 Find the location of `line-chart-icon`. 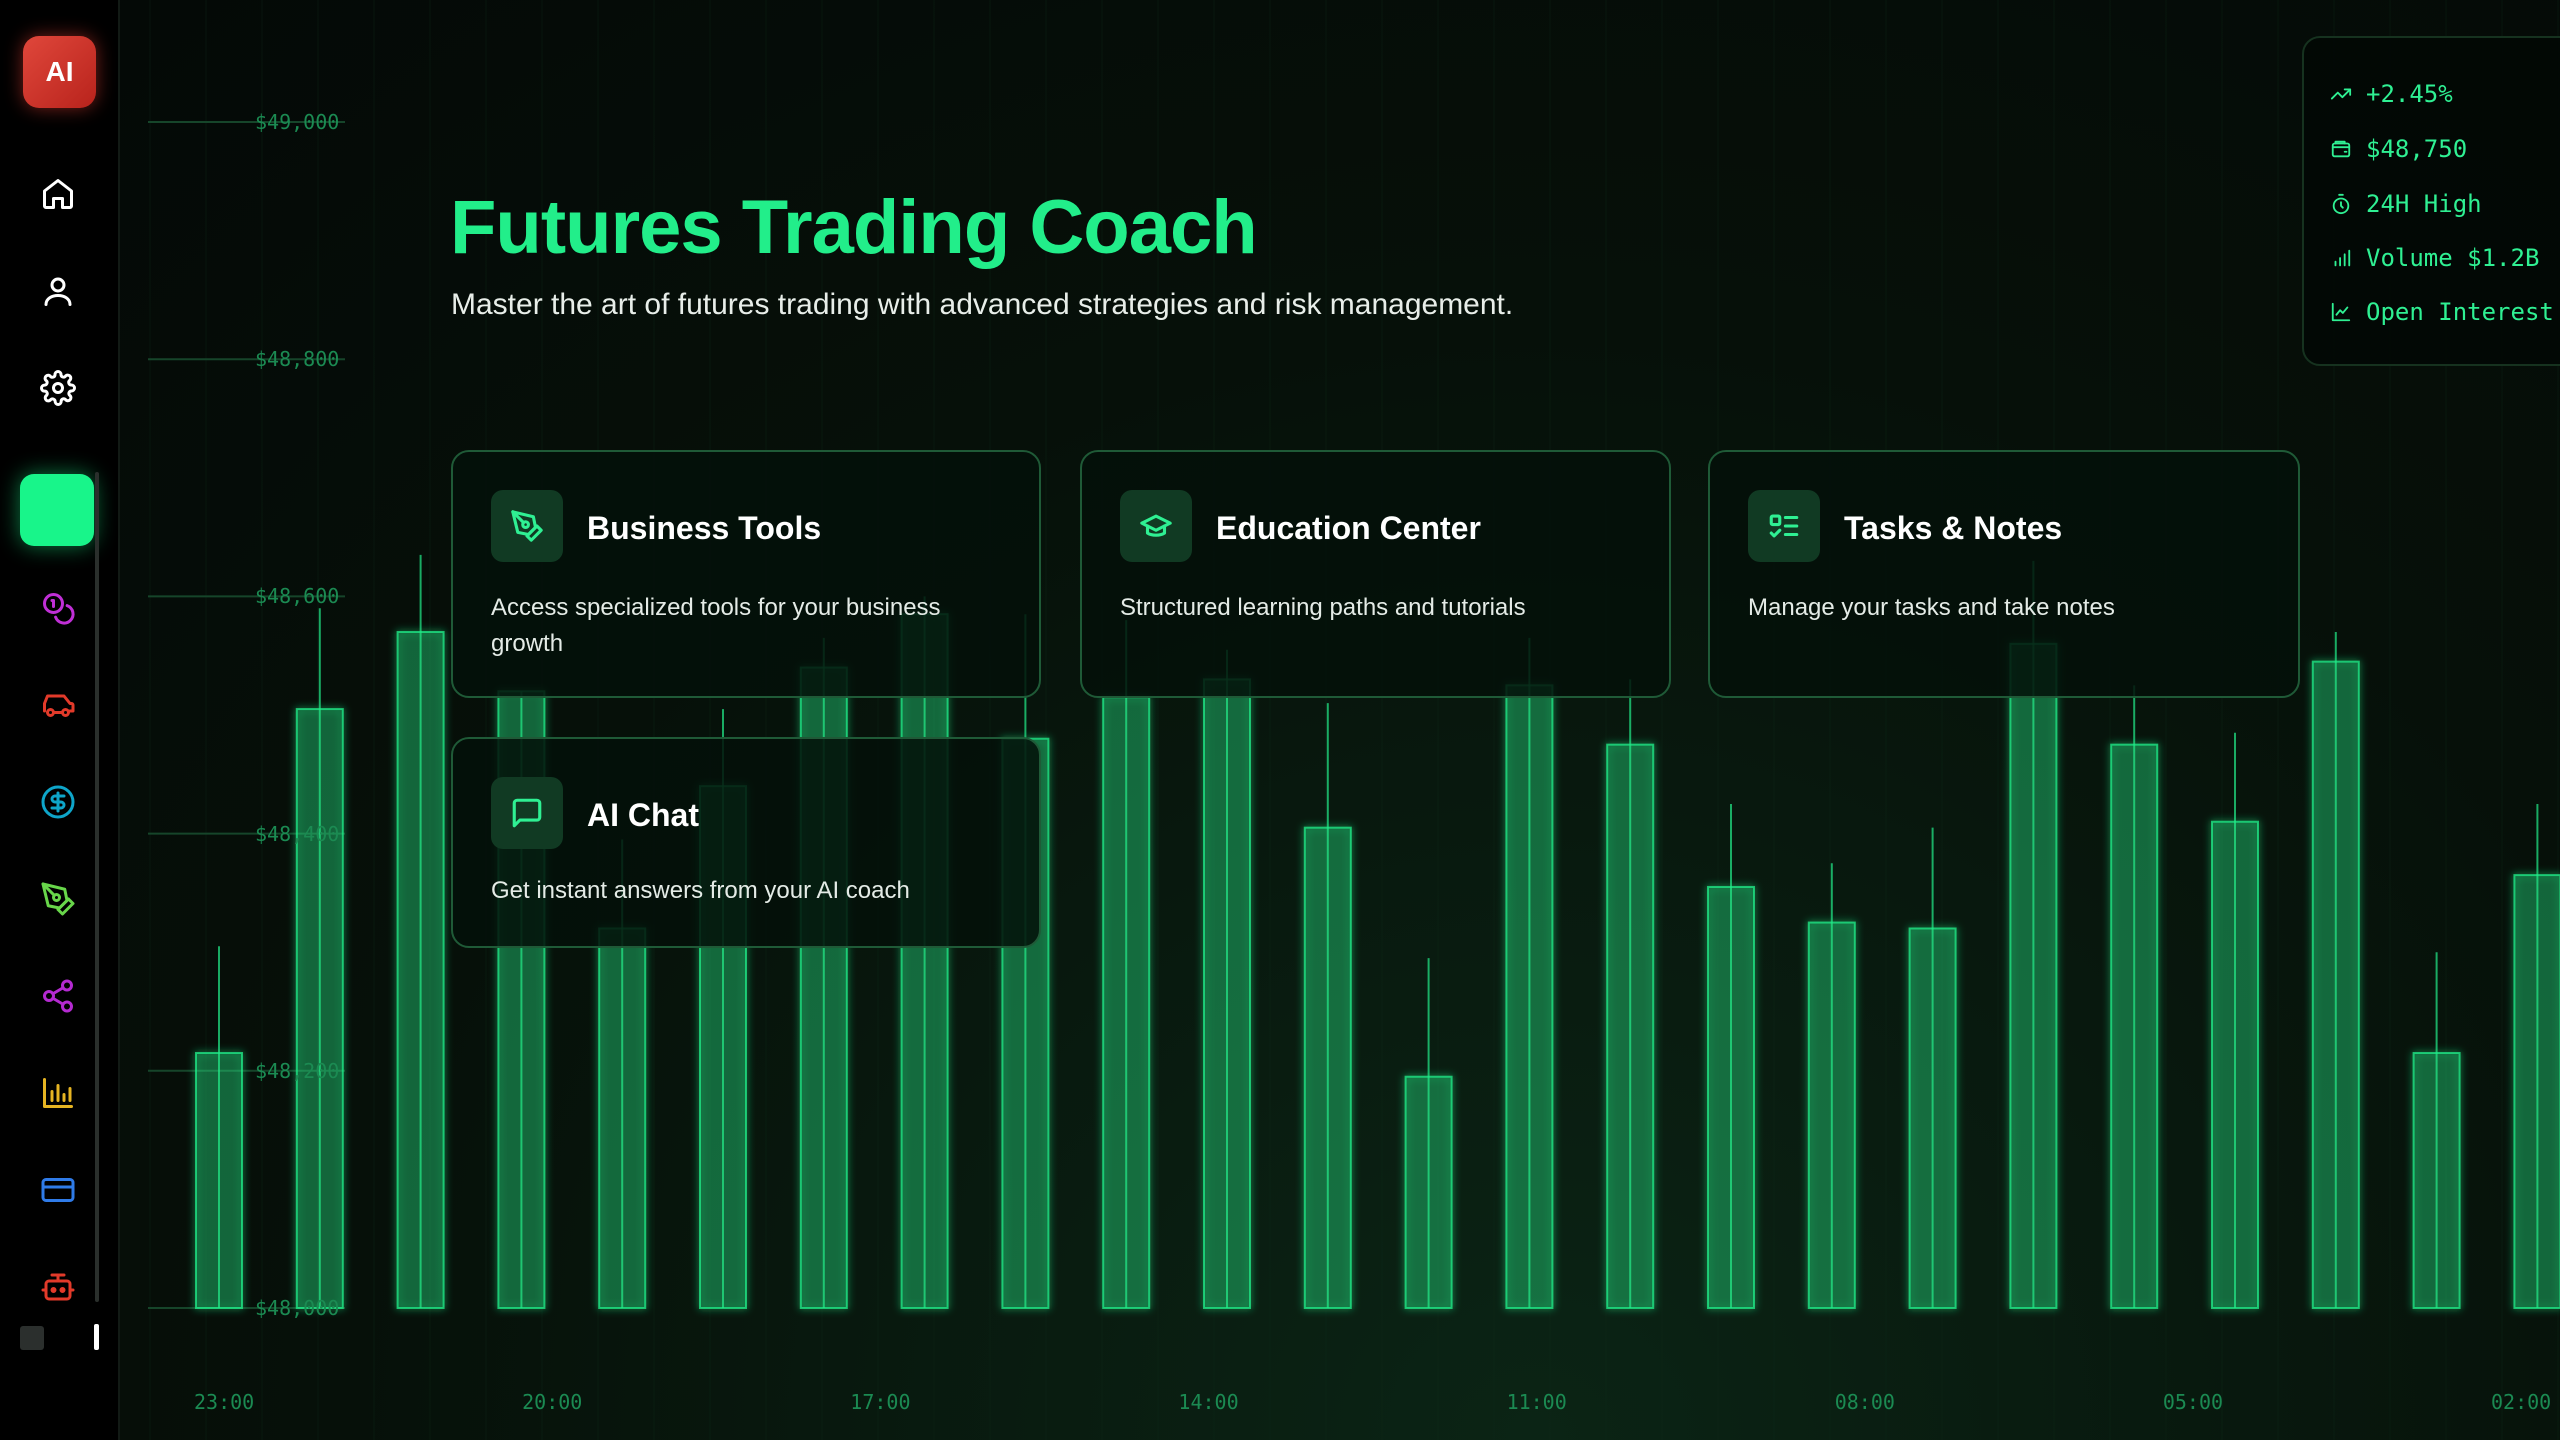

line-chart-icon is located at coordinates (2341, 312).